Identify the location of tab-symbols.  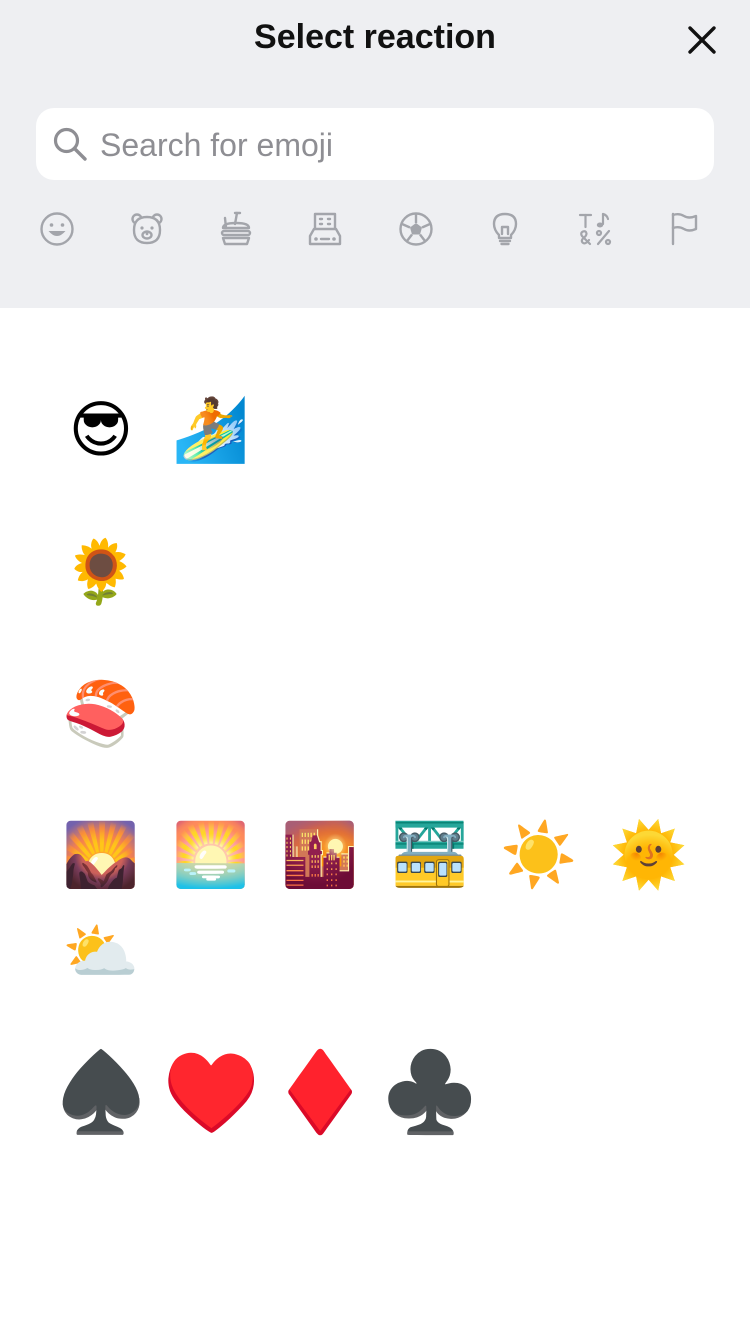
(595, 229).